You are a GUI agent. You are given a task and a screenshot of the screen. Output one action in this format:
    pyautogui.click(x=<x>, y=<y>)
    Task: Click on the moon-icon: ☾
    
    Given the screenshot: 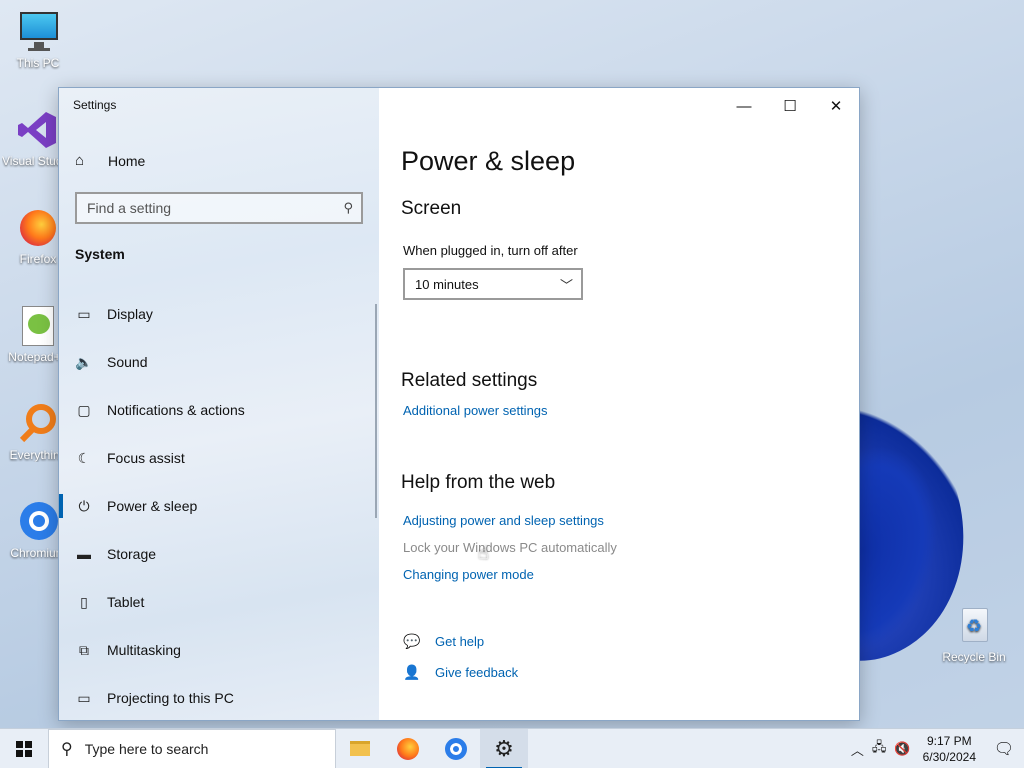 What is the action you would take?
    pyautogui.click(x=84, y=457)
    